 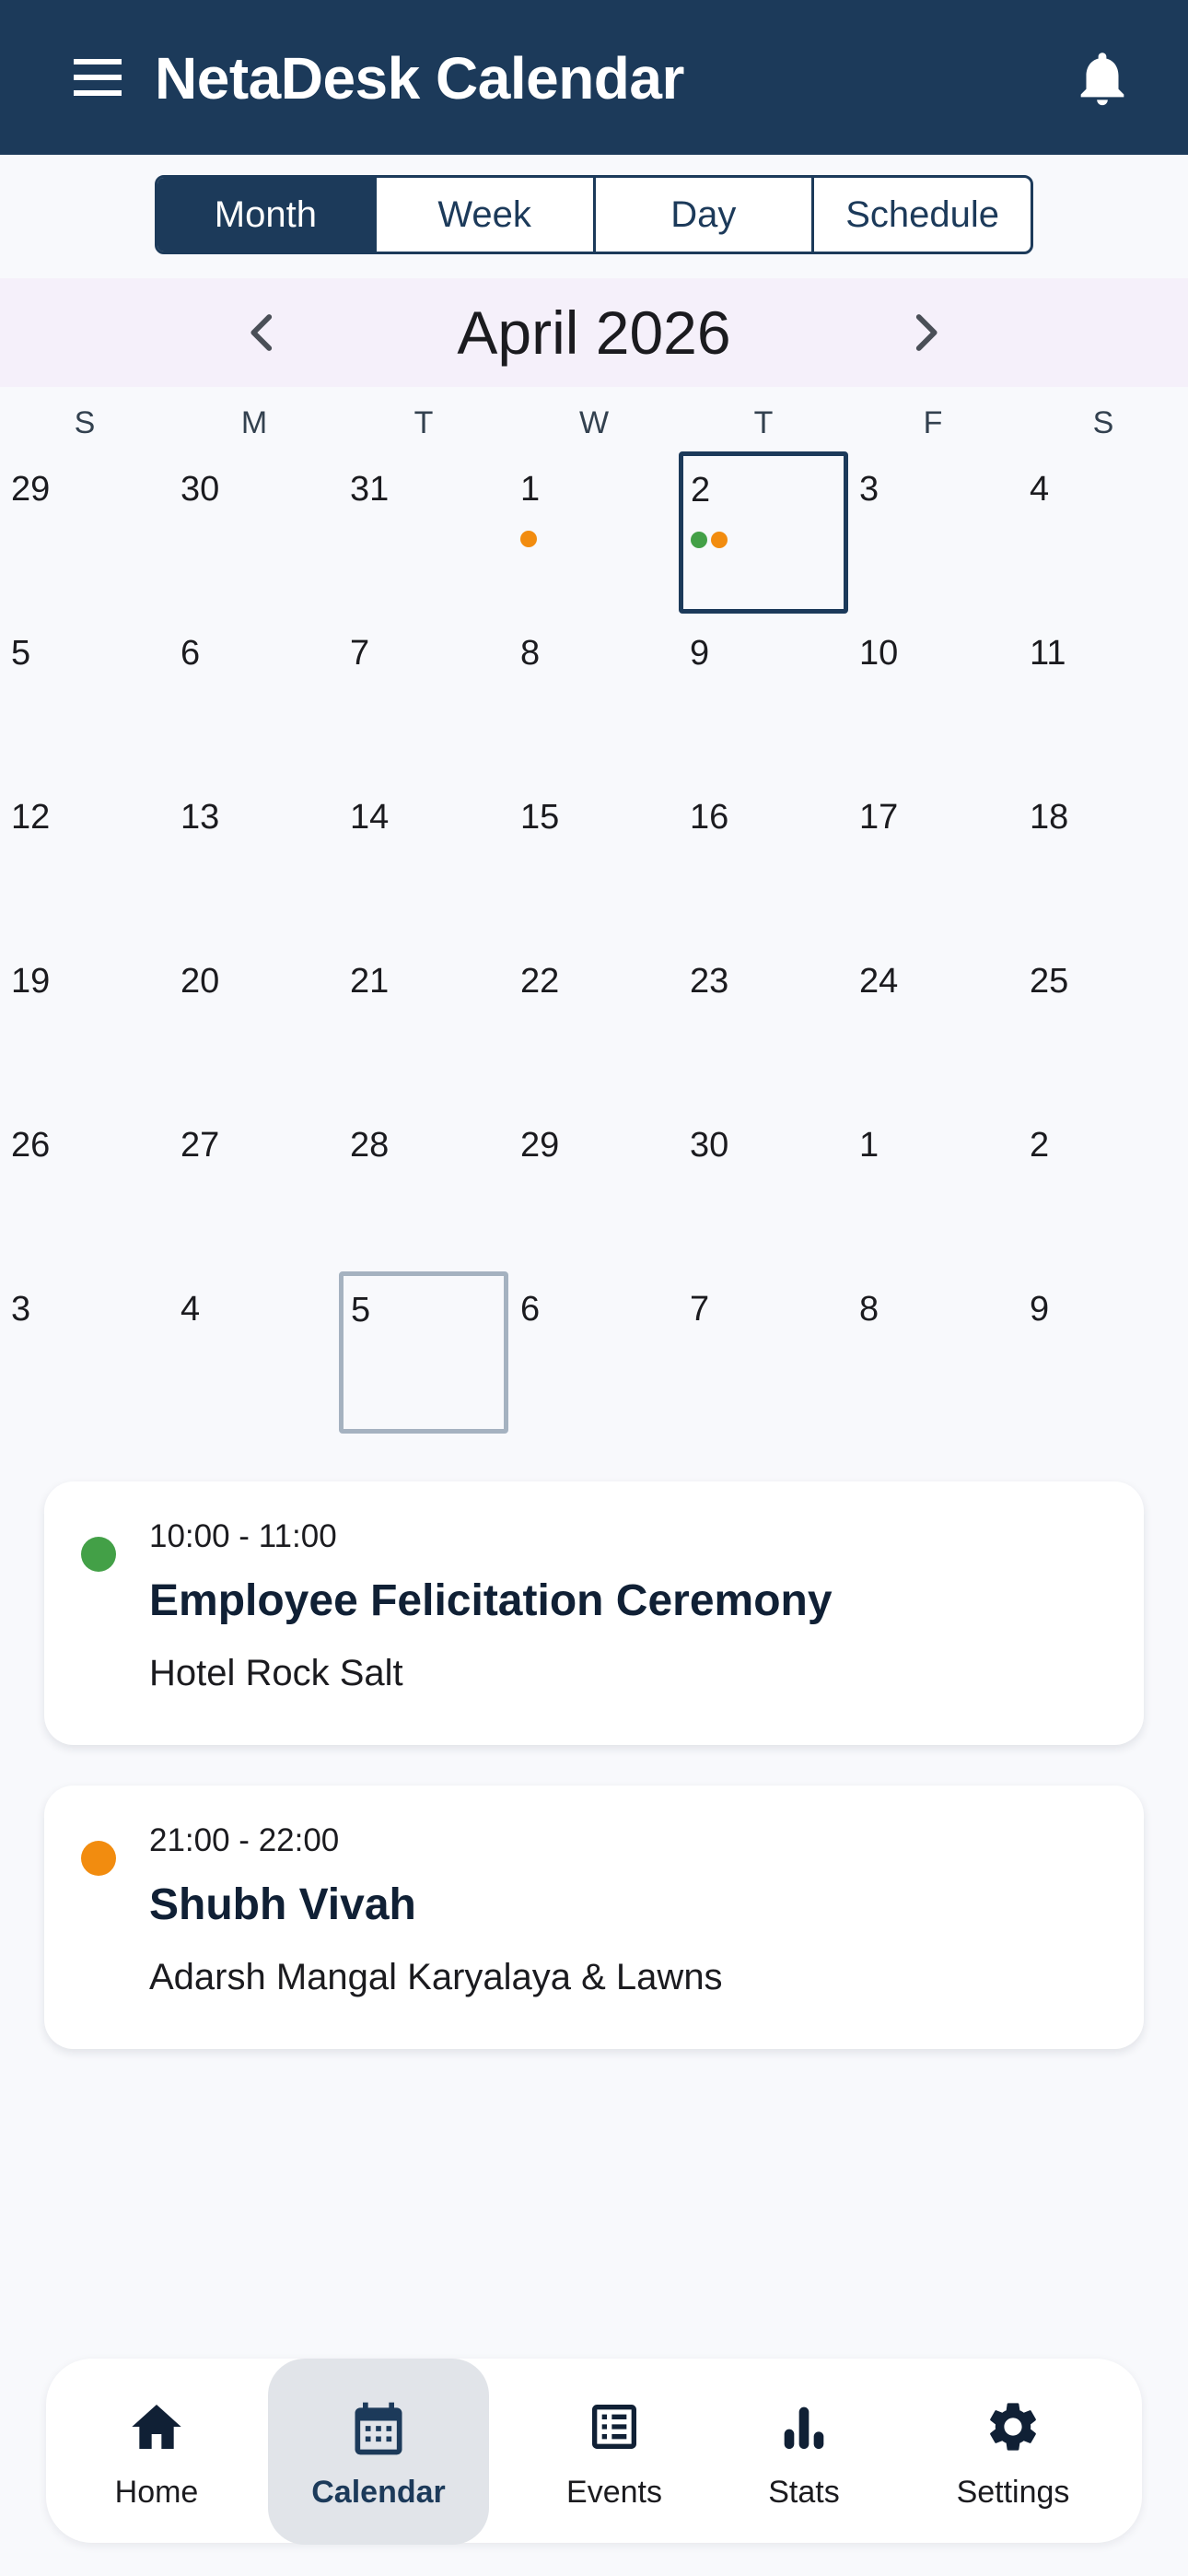 What do you see at coordinates (700, 653) in the screenshot?
I see `day-number: 9` at bounding box center [700, 653].